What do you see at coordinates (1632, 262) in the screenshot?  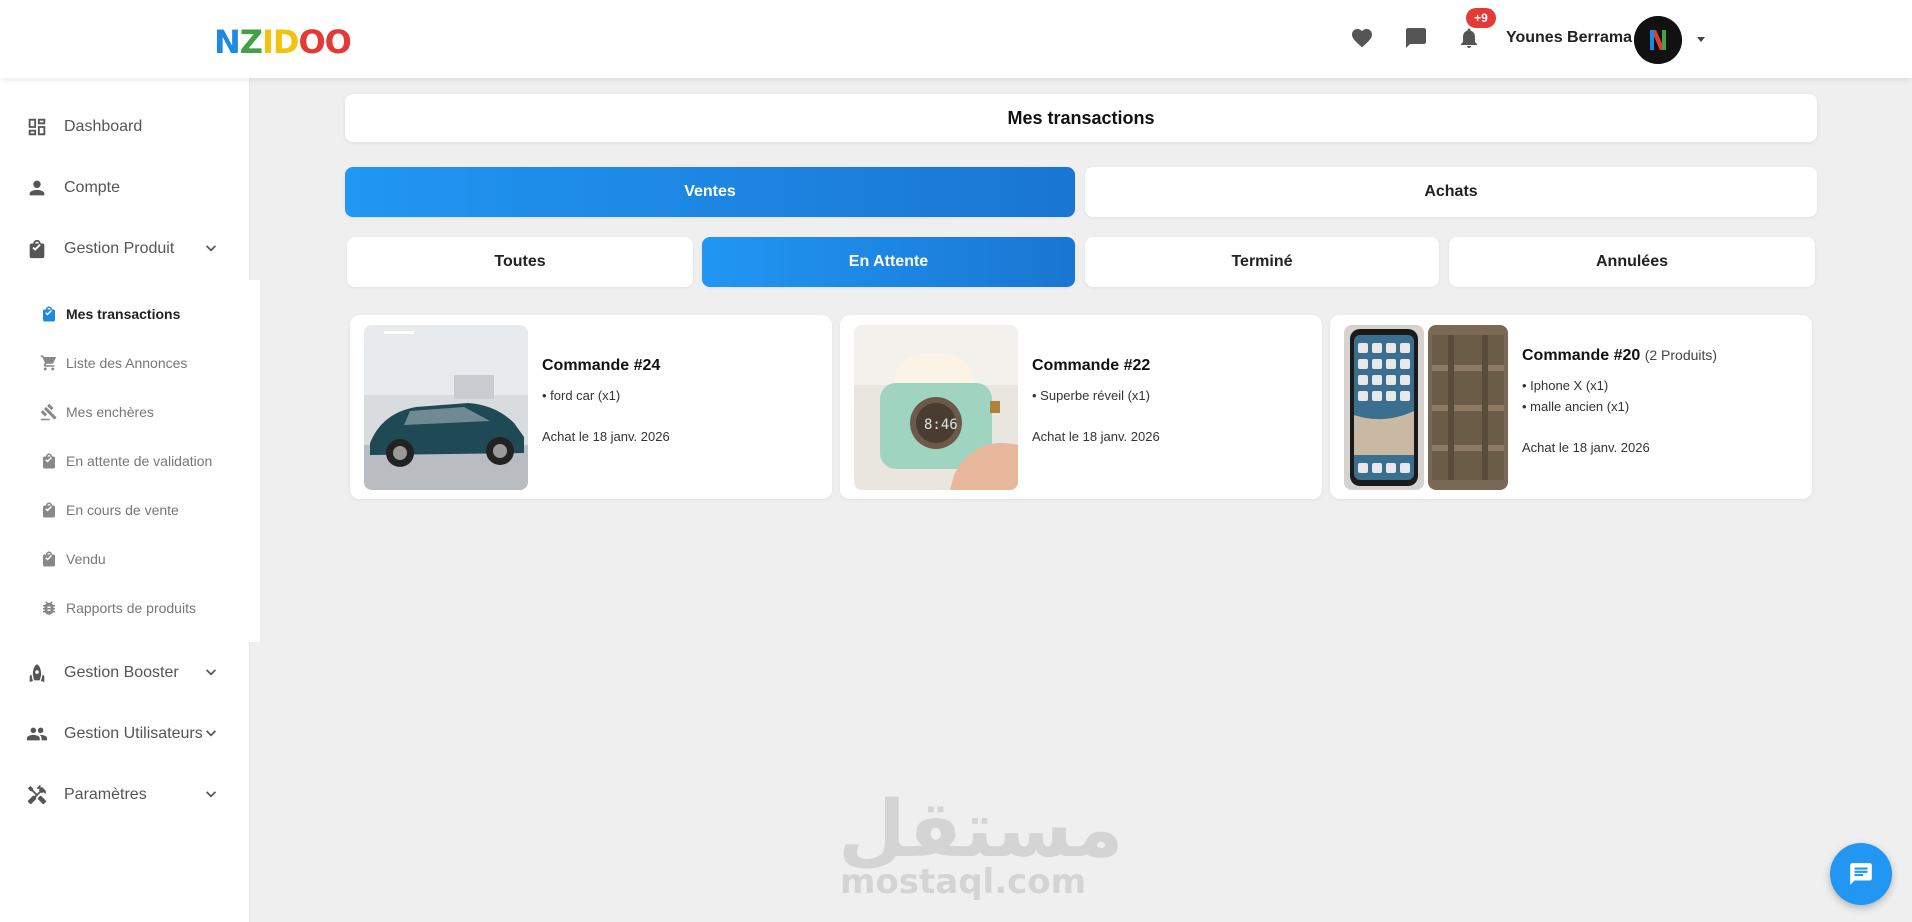 I see `tab-annulees: Annulées` at bounding box center [1632, 262].